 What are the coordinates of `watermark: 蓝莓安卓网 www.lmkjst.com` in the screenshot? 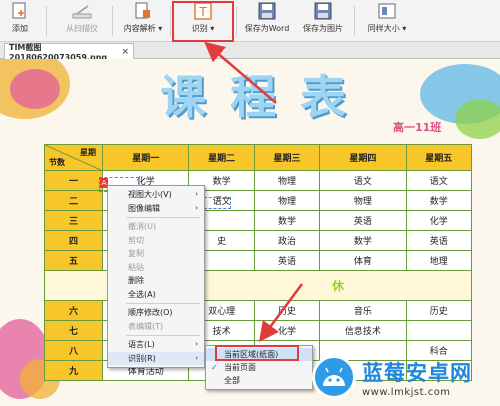 It's located at (406, 377).